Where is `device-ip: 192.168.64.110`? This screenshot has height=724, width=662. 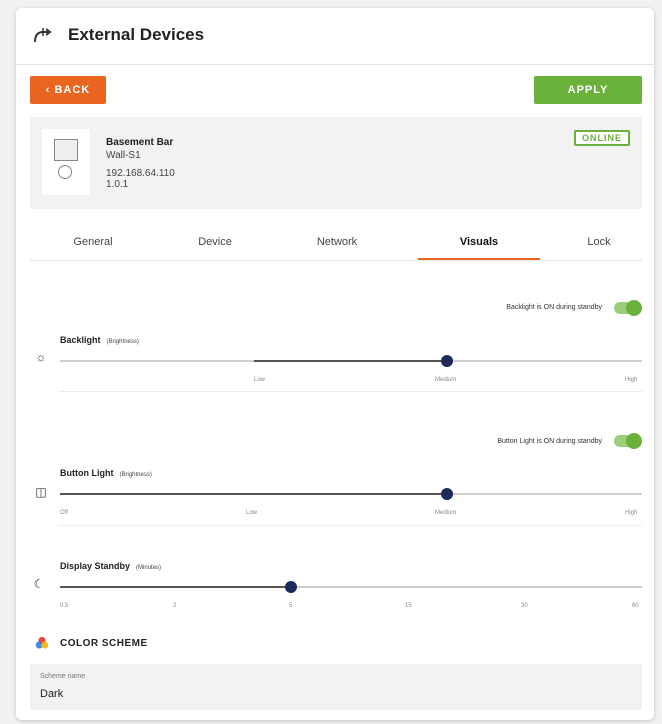
device-ip: 192.168.64.110 is located at coordinates (140, 173).